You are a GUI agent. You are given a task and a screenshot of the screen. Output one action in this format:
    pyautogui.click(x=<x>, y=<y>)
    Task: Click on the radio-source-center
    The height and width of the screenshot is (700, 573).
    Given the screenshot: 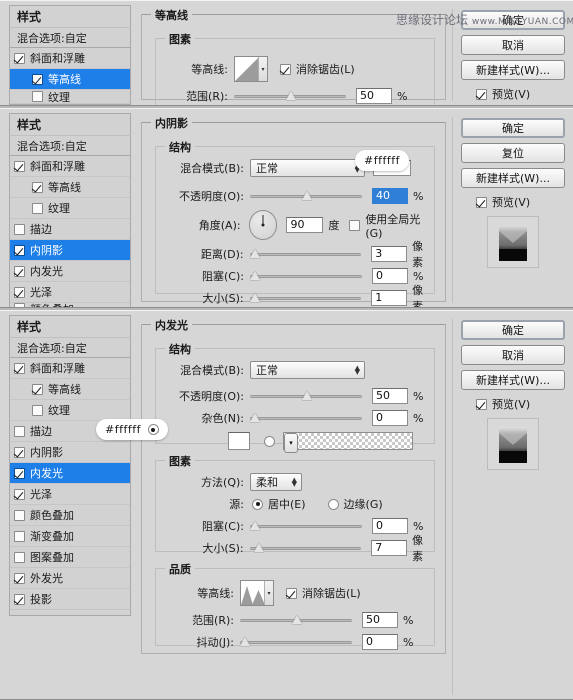 What is the action you would take?
    pyautogui.click(x=257, y=504)
    